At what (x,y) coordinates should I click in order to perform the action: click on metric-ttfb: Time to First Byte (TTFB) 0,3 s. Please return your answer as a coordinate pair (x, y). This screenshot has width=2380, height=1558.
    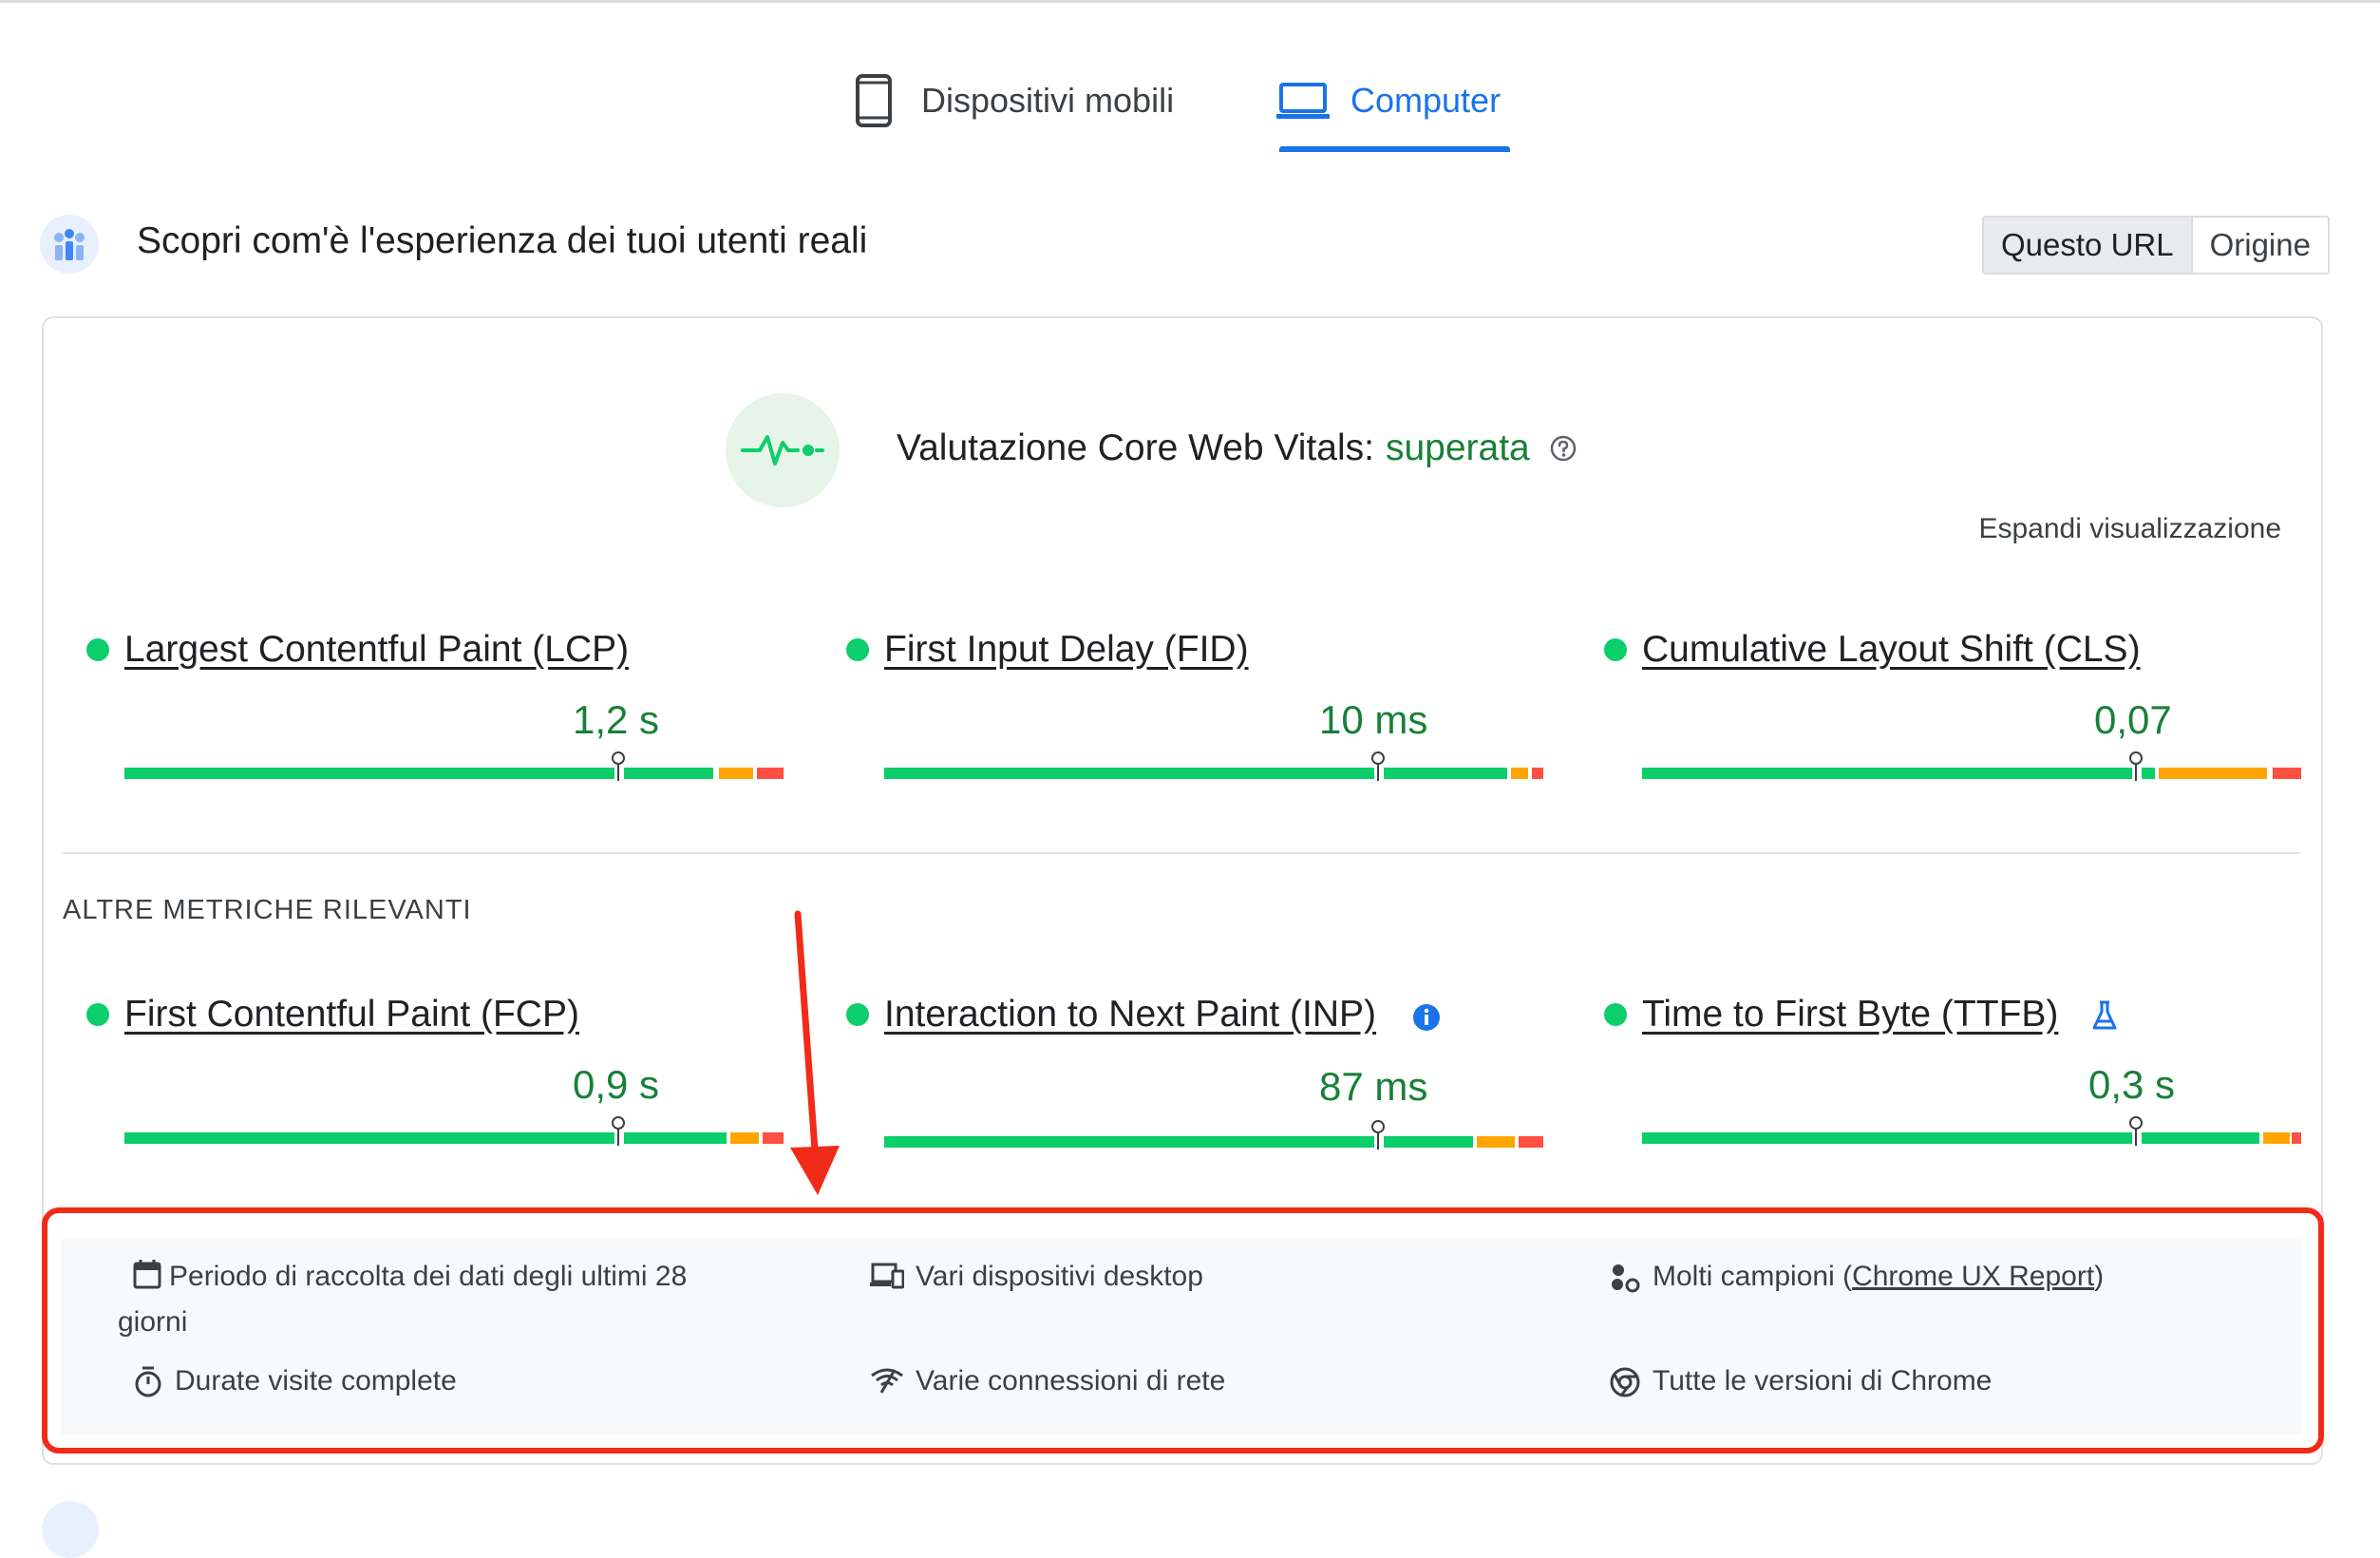
    Looking at the image, I should click on (1952, 1089).